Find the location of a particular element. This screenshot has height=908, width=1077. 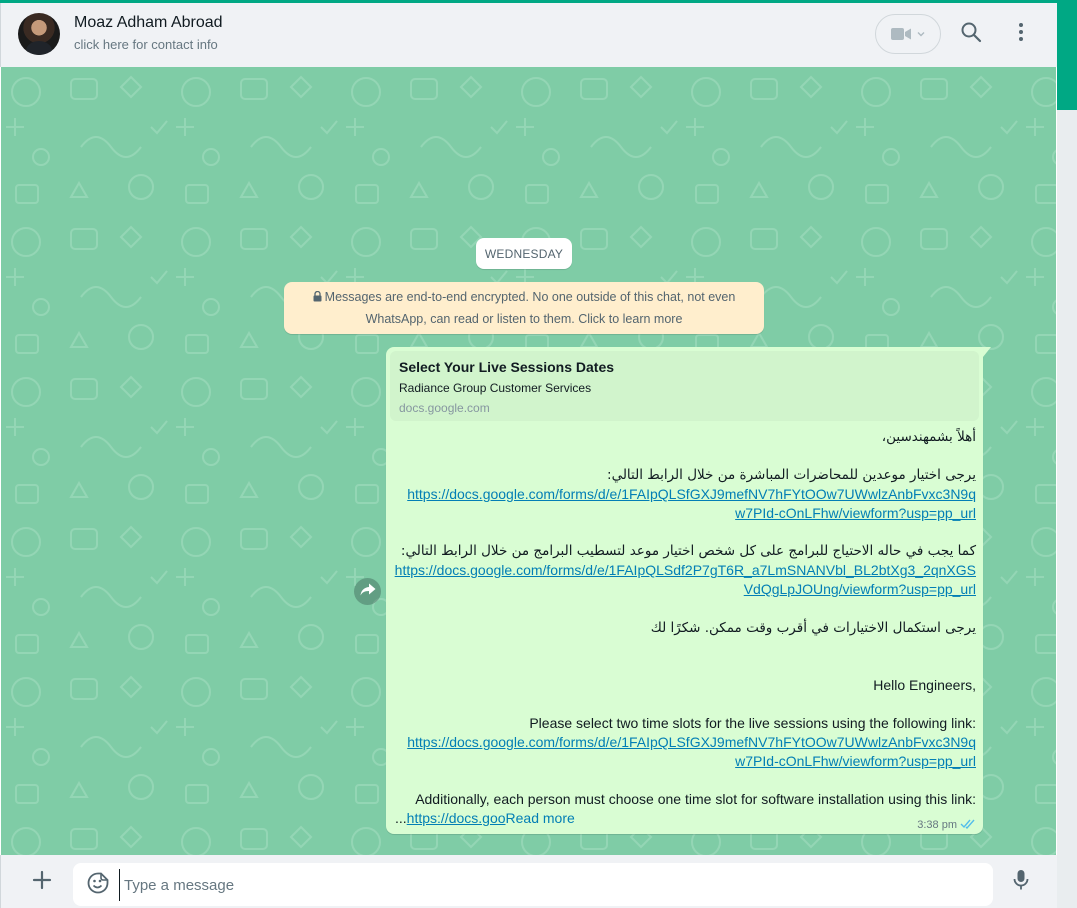

search-icon is located at coordinates (971, 34).